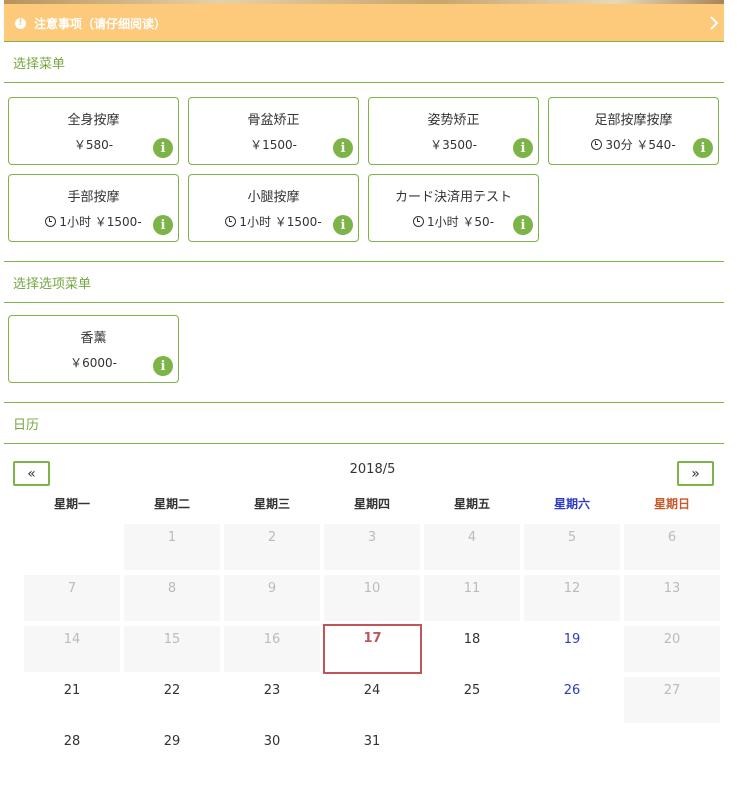 The height and width of the screenshot is (794, 737). I want to click on menu-name: 全身按摩, so click(93, 120).